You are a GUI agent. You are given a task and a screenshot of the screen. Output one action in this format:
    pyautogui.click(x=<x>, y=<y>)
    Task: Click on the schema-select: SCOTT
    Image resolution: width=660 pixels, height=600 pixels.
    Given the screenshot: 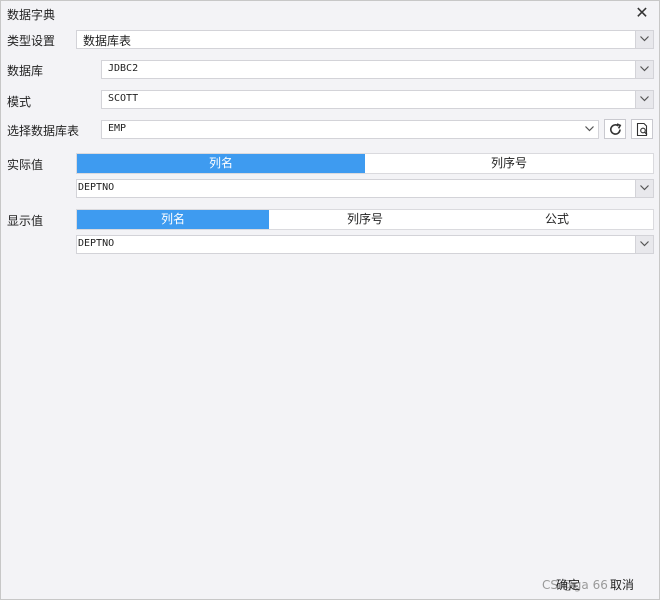 What is the action you would take?
    pyautogui.click(x=377, y=99)
    